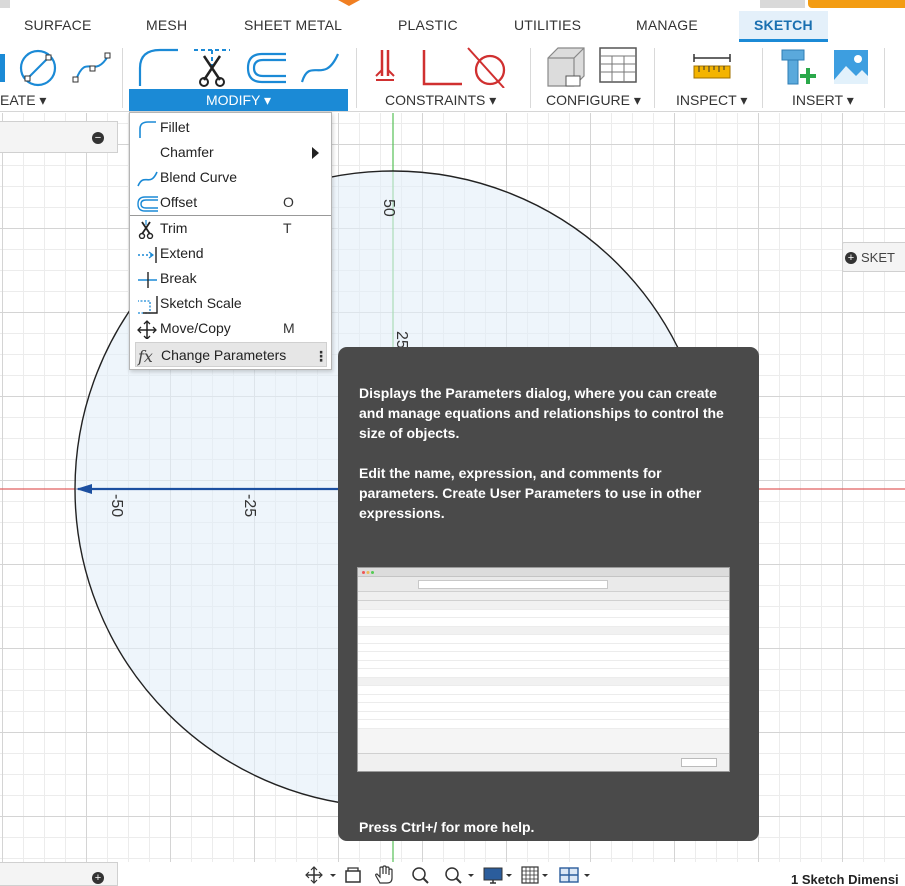 The image size is (905, 886). What do you see at coordinates (98, 138) in the screenshot?
I see `collapse-icon: −` at bounding box center [98, 138].